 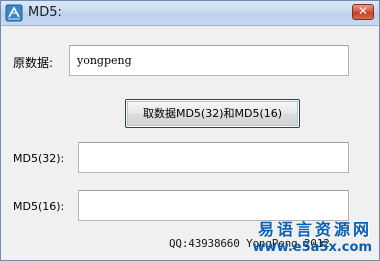 I want to click on close-icon: ✕, so click(x=363, y=11).